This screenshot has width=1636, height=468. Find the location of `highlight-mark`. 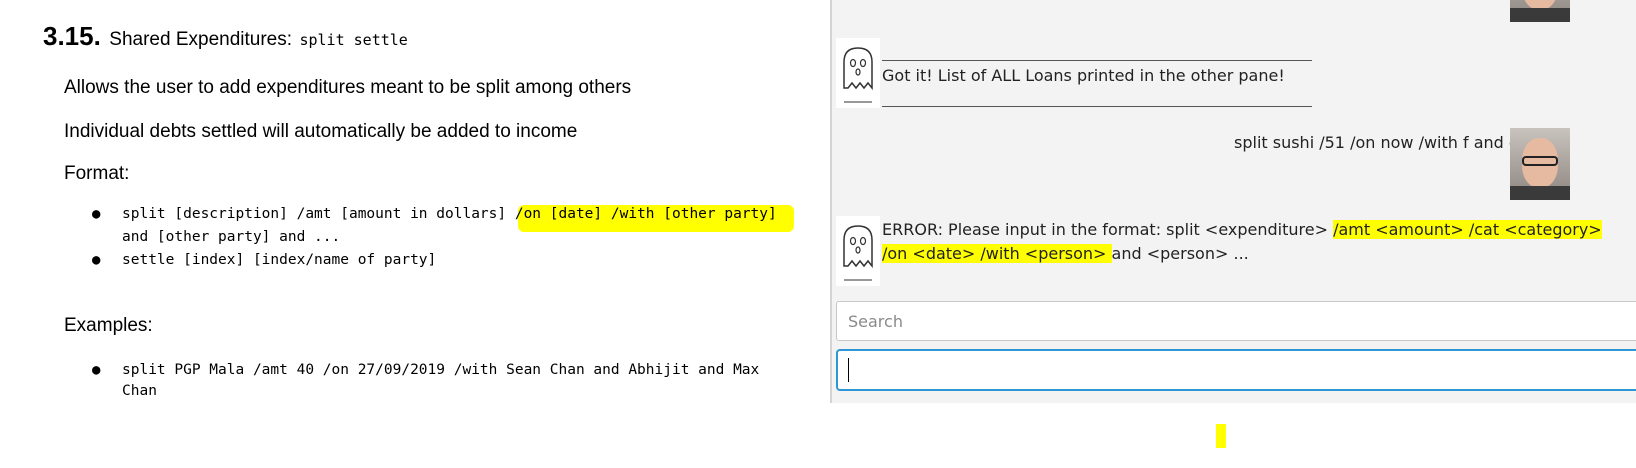

highlight-mark is located at coordinates (1221, 436).